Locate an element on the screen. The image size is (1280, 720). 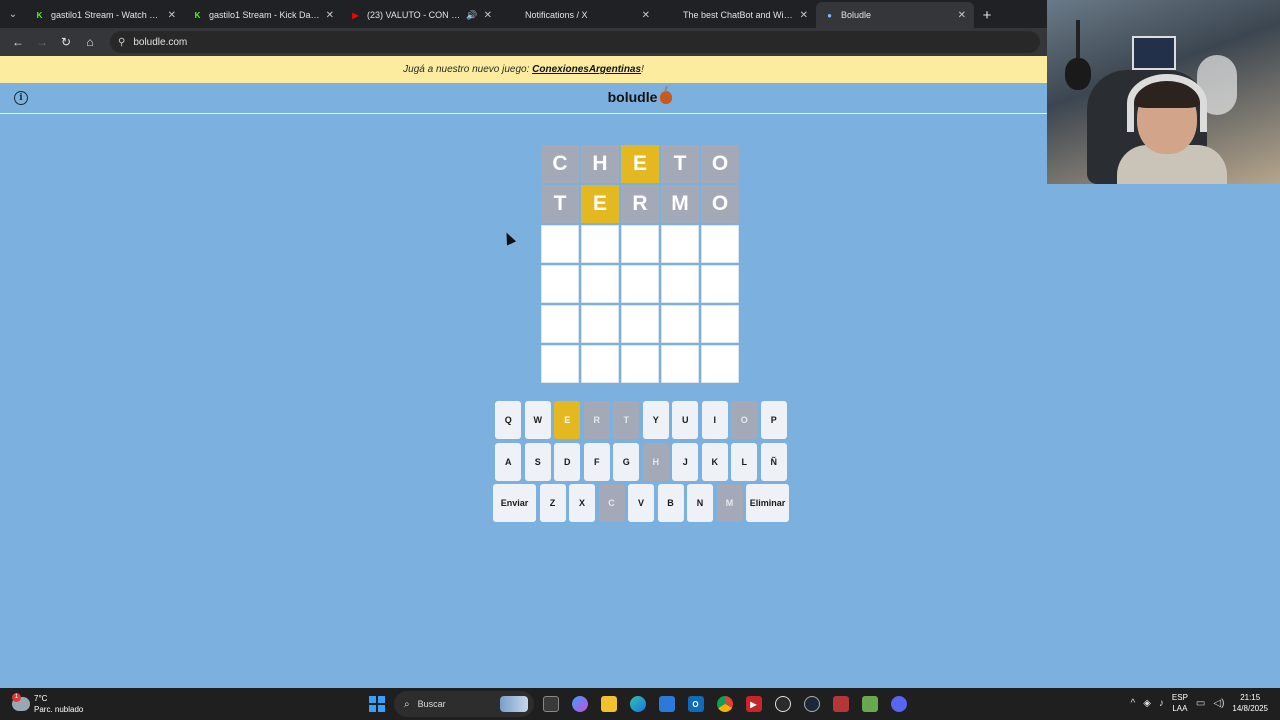
letter-key: Ñ is located at coordinates (773, 461).